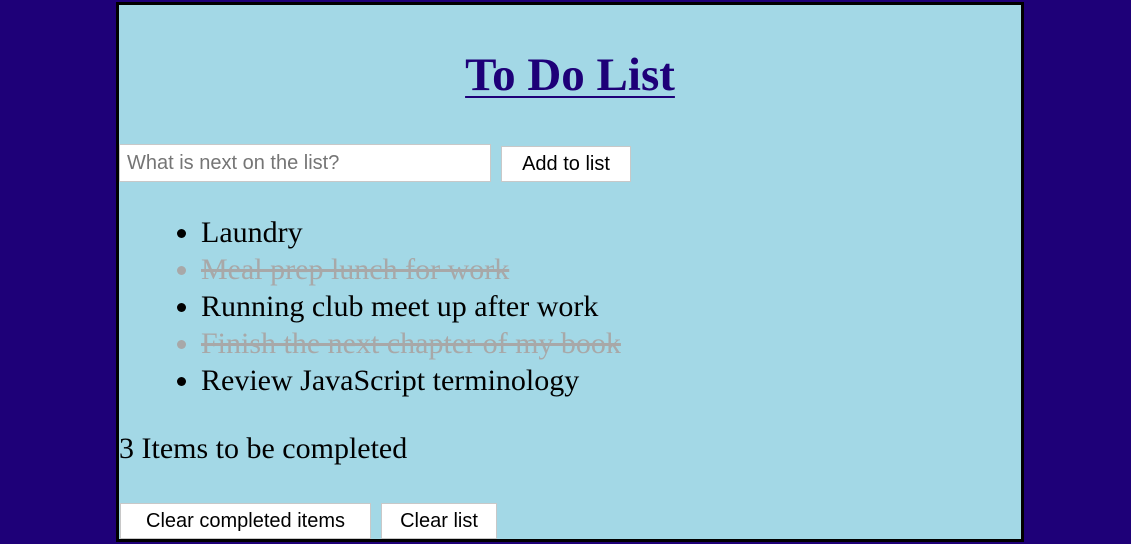 The width and height of the screenshot is (1131, 544). I want to click on new-item-input, so click(305, 163).